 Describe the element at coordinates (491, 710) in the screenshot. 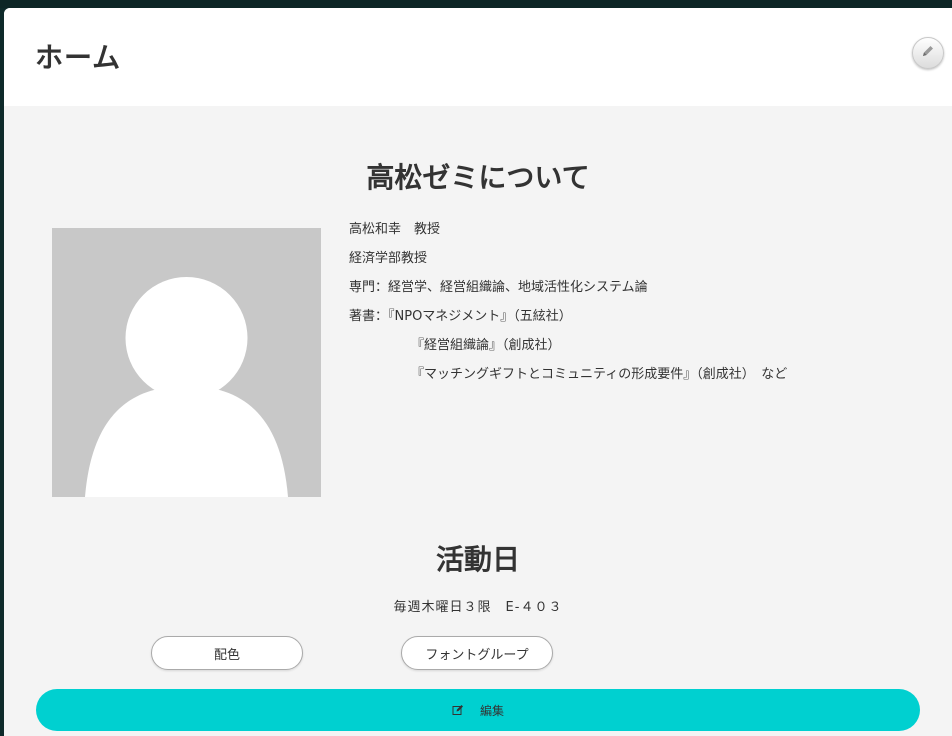

I see `edit-button-label: 編集` at that location.